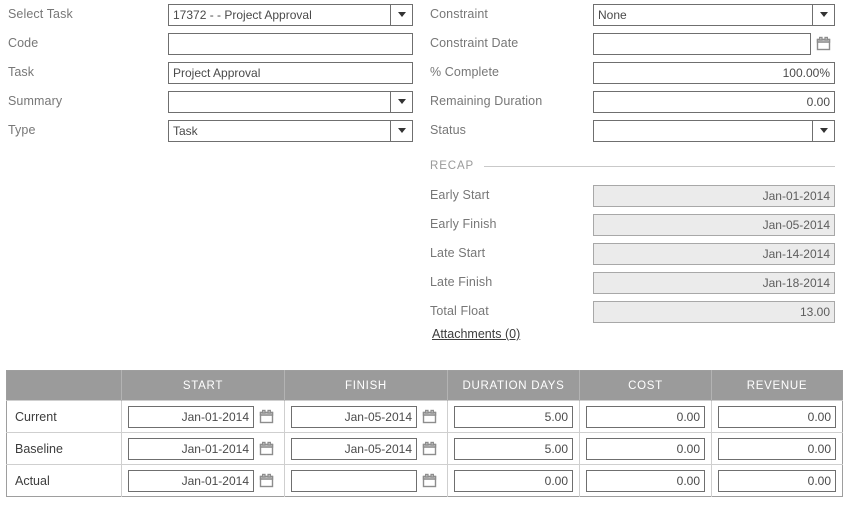 This screenshot has height=508, width=843. I want to click on actual-cost-wrap: 0.00, so click(645, 480).